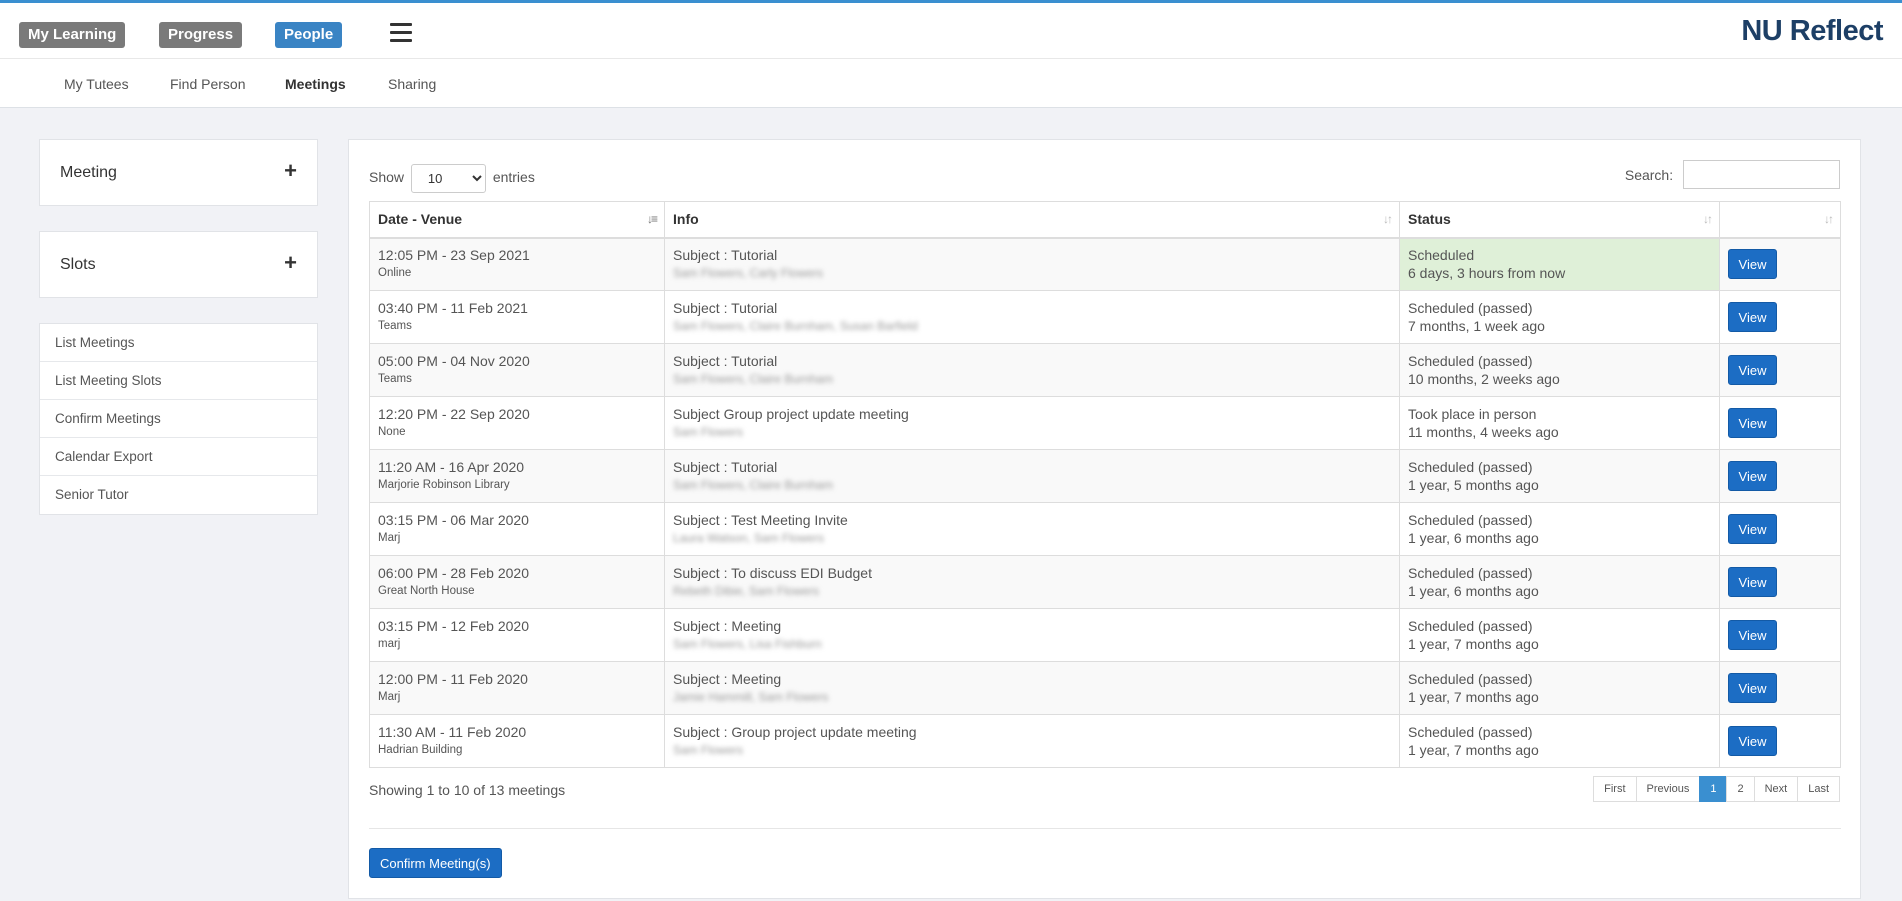  What do you see at coordinates (452, 732) in the screenshot?
I see `meeting-date: 11:30 AM - 11 Feb 2020` at bounding box center [452, 732].